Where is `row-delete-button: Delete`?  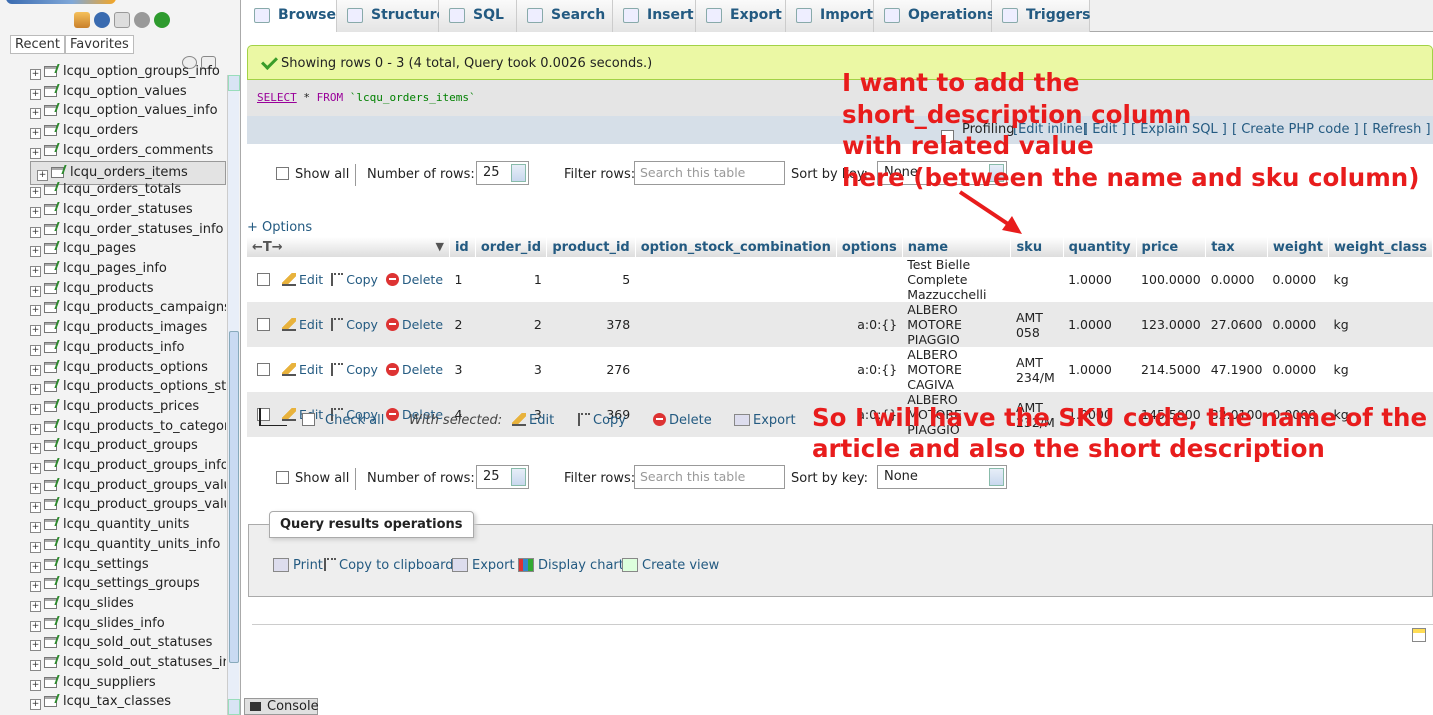
row-delete-button: Delete is located at coordinates (414, 279).